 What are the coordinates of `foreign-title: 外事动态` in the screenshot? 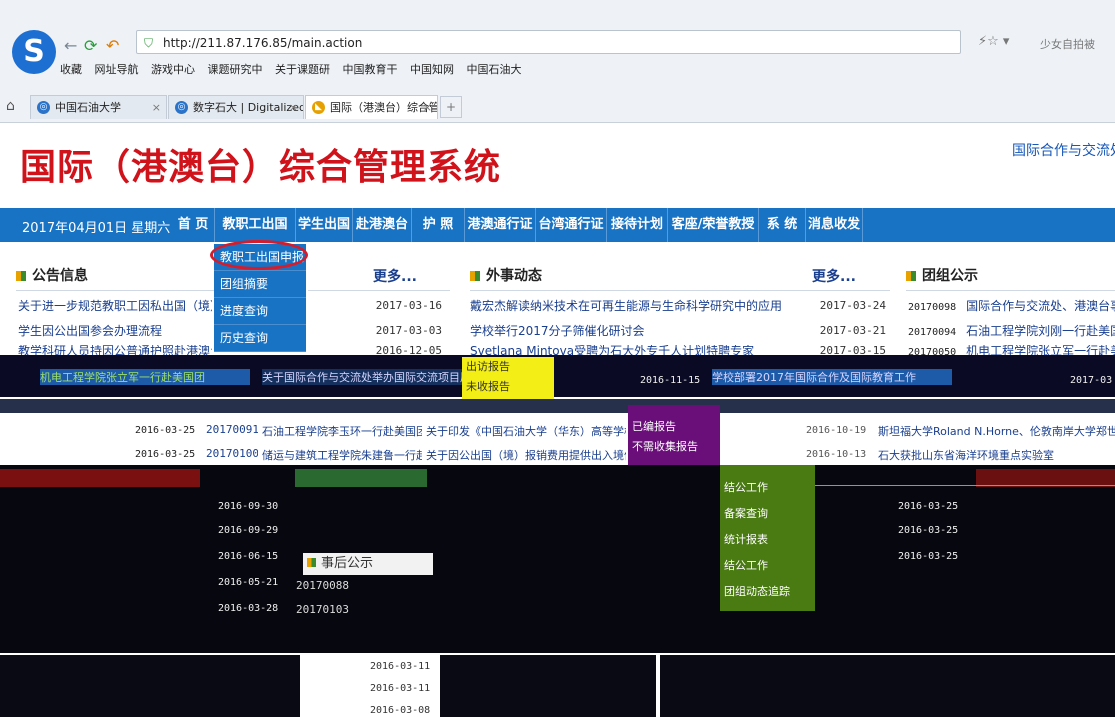 It's located at (514, 276).